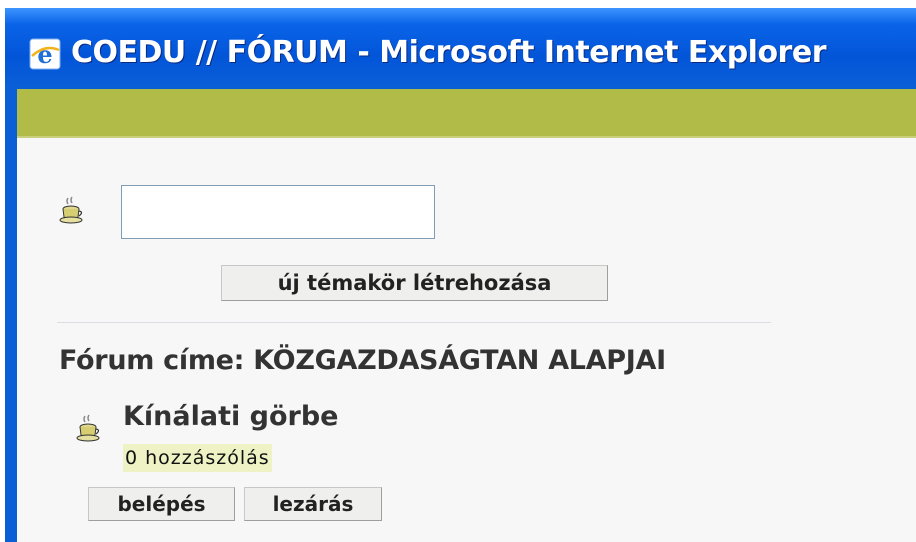 The image size is (916, 542). What do you see at coordinates (197, 458) in the screenshot?
I see `post-count: 0 hozzászólás` at bounding box center [197, 458].